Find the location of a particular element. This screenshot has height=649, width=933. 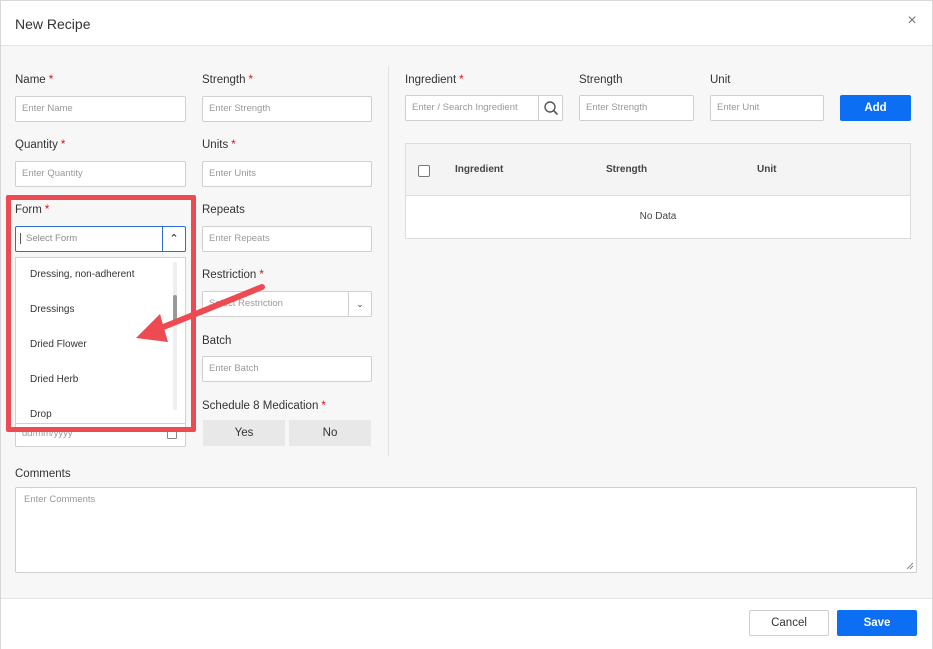

dropdown-option: Dressing, non-adherent is located at coordinates (82, 274).